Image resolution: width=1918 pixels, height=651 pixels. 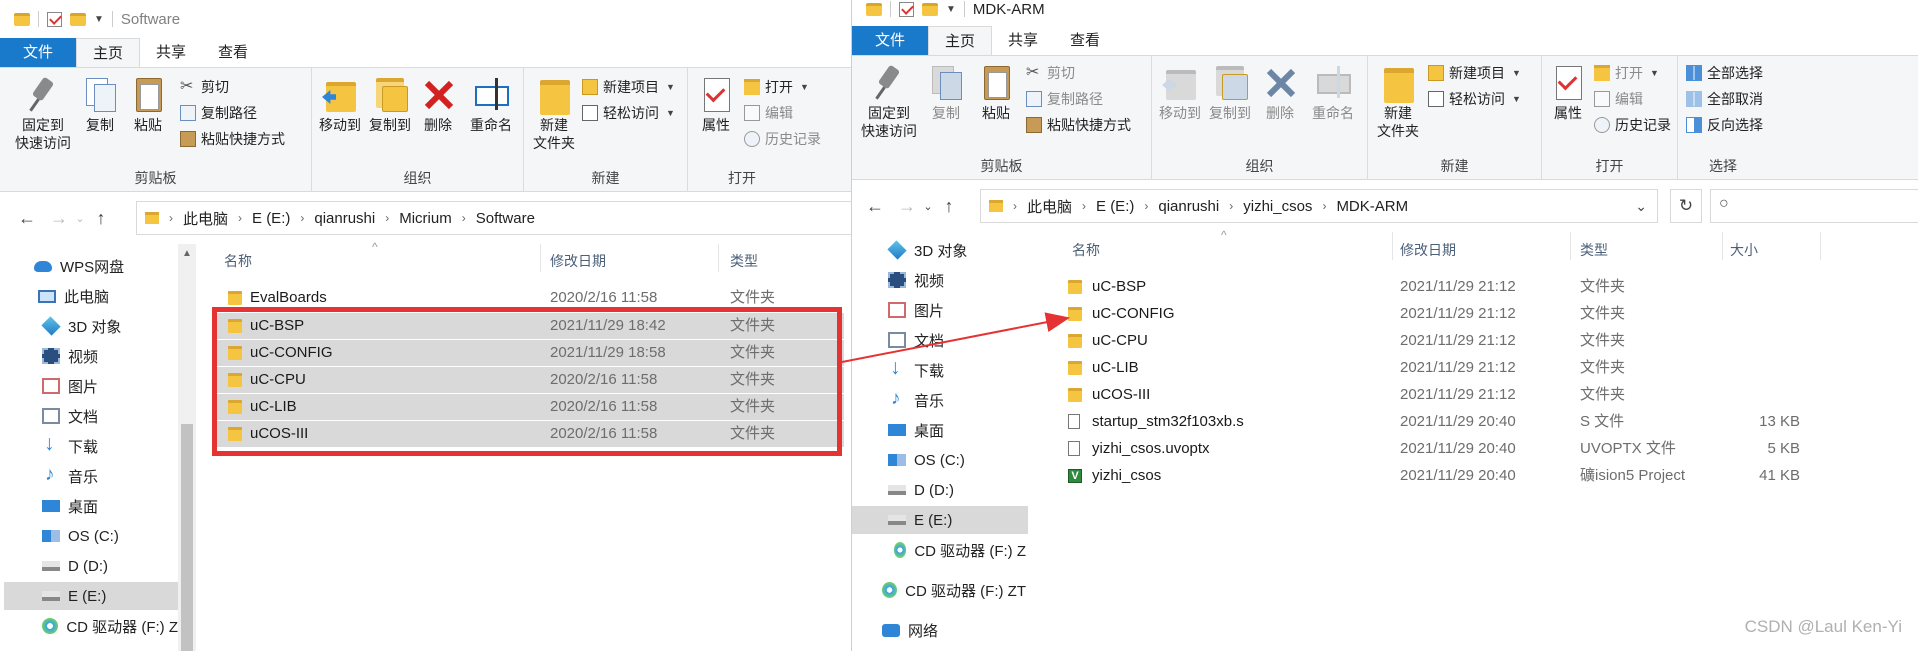 What do you see at coordinates (1023, 40) in the screenshot?
I see `tab-share: 共享` at bounding box center [1023, 40].